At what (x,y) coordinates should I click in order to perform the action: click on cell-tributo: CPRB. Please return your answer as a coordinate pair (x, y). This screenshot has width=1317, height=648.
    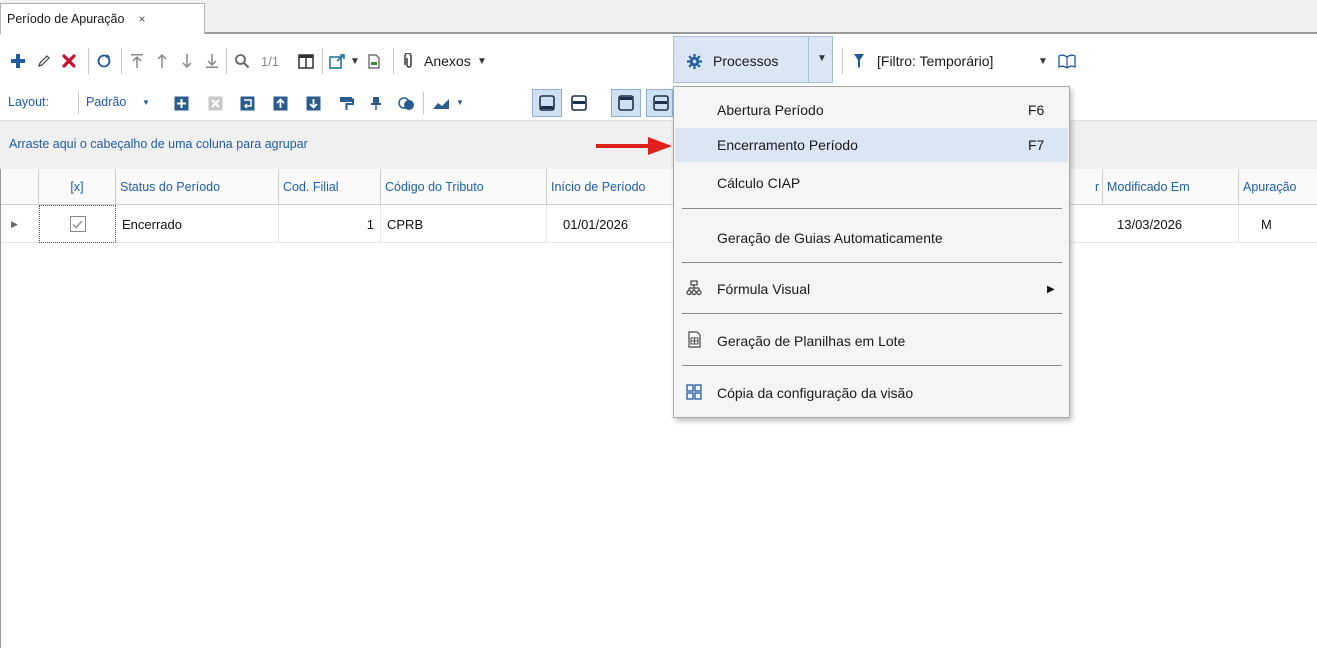
    Looking at the image, I should click on (464, 224).